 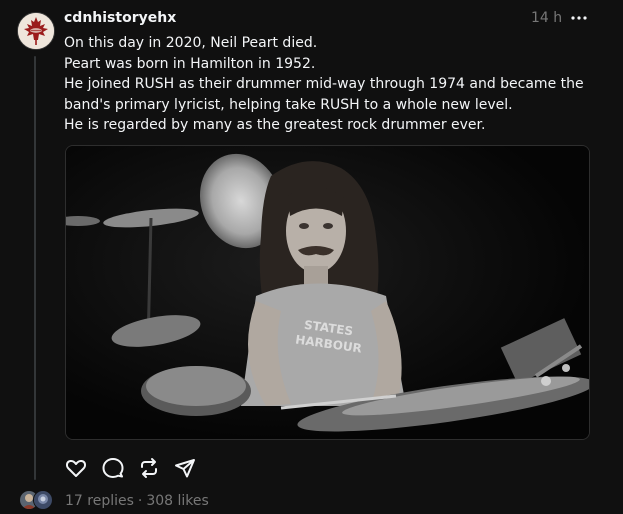 I want to click on more-options-button, so click(x=579, y=18).